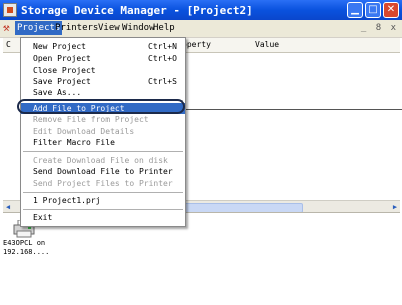  Describe the element at coordinates (101, 106) in the screenshot. I see `highlight-ellipse` at that location.